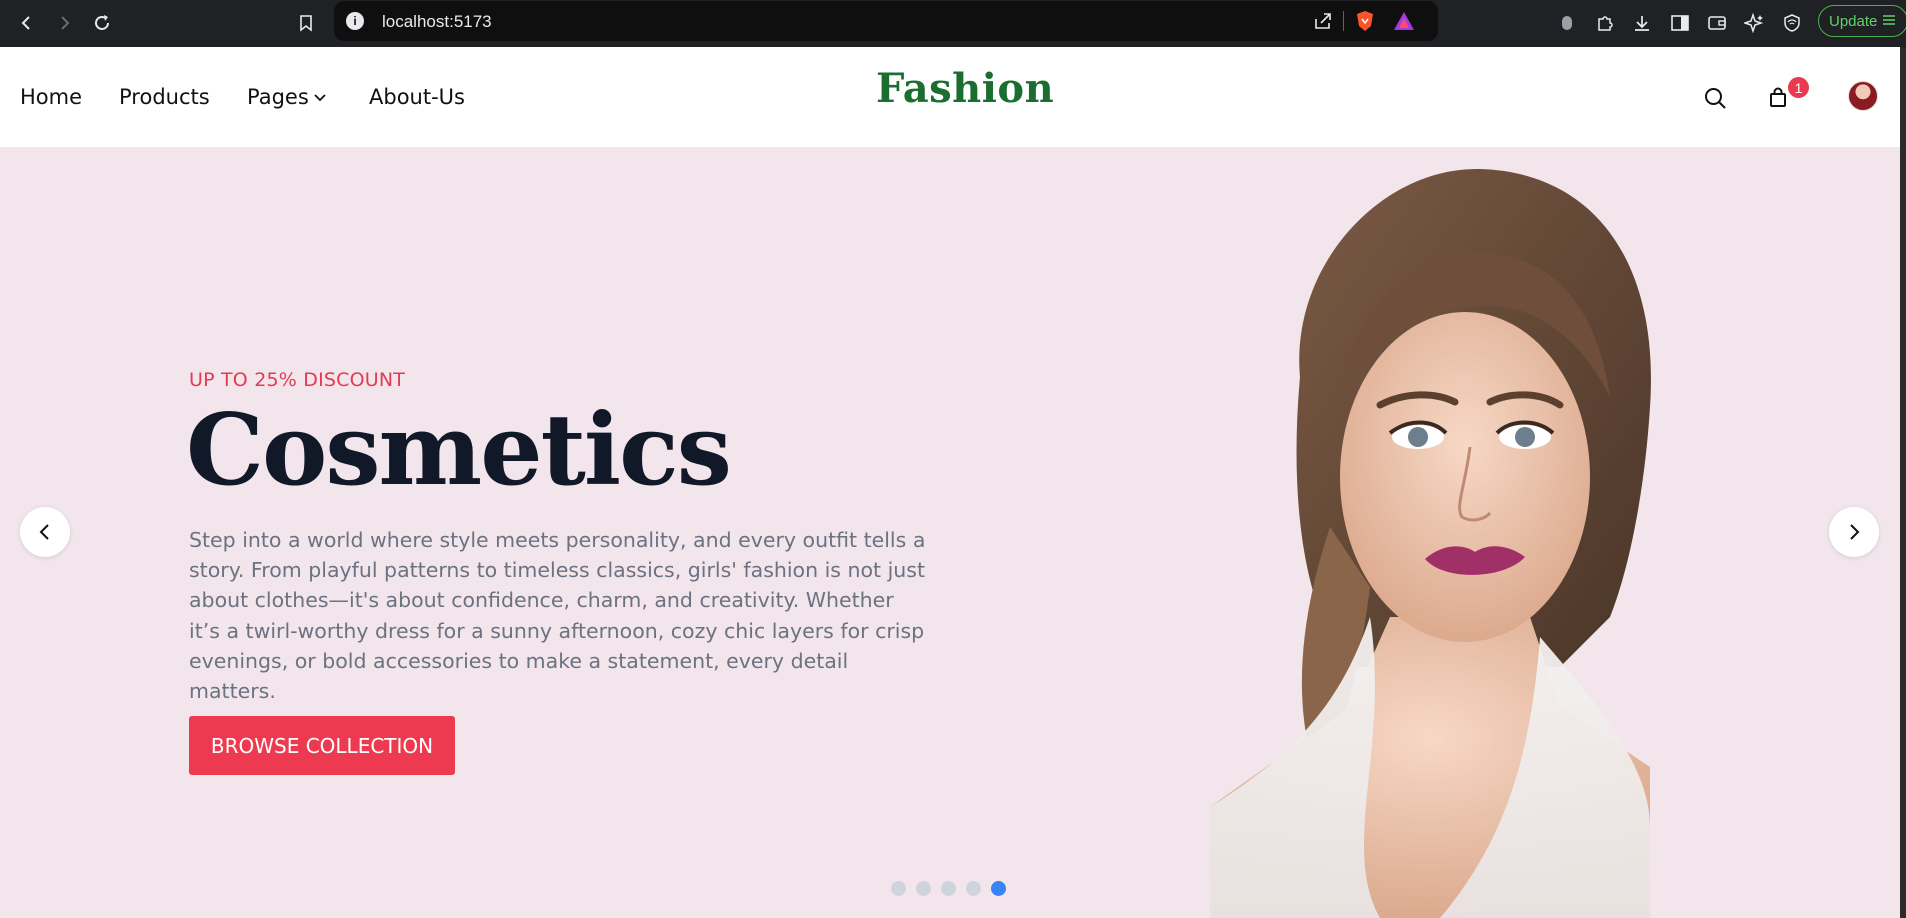 This screenshot has height=918, width=1906. Describe the element at coordinates (297, 380) in the screenshot. I see `discount-label: UP TO 25% DISCOUNT` at that location.